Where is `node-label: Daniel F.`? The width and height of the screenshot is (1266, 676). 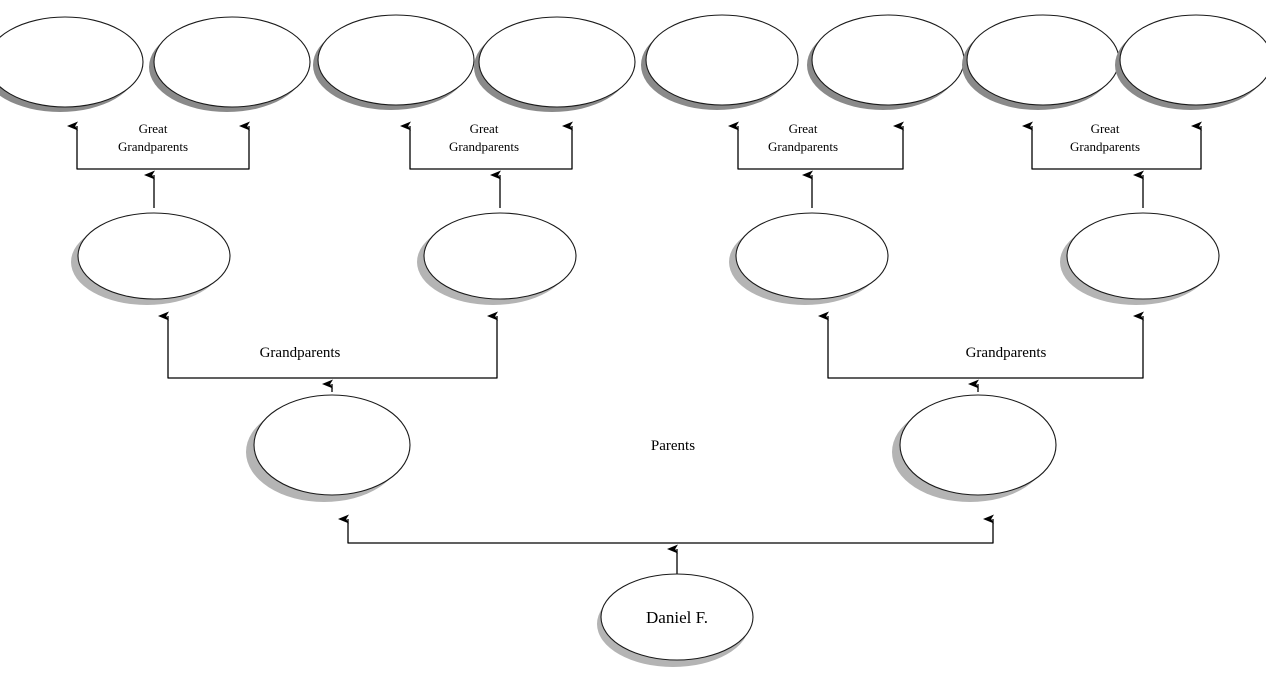
node-label: Daniel F. is located at coordinates (677, 617).